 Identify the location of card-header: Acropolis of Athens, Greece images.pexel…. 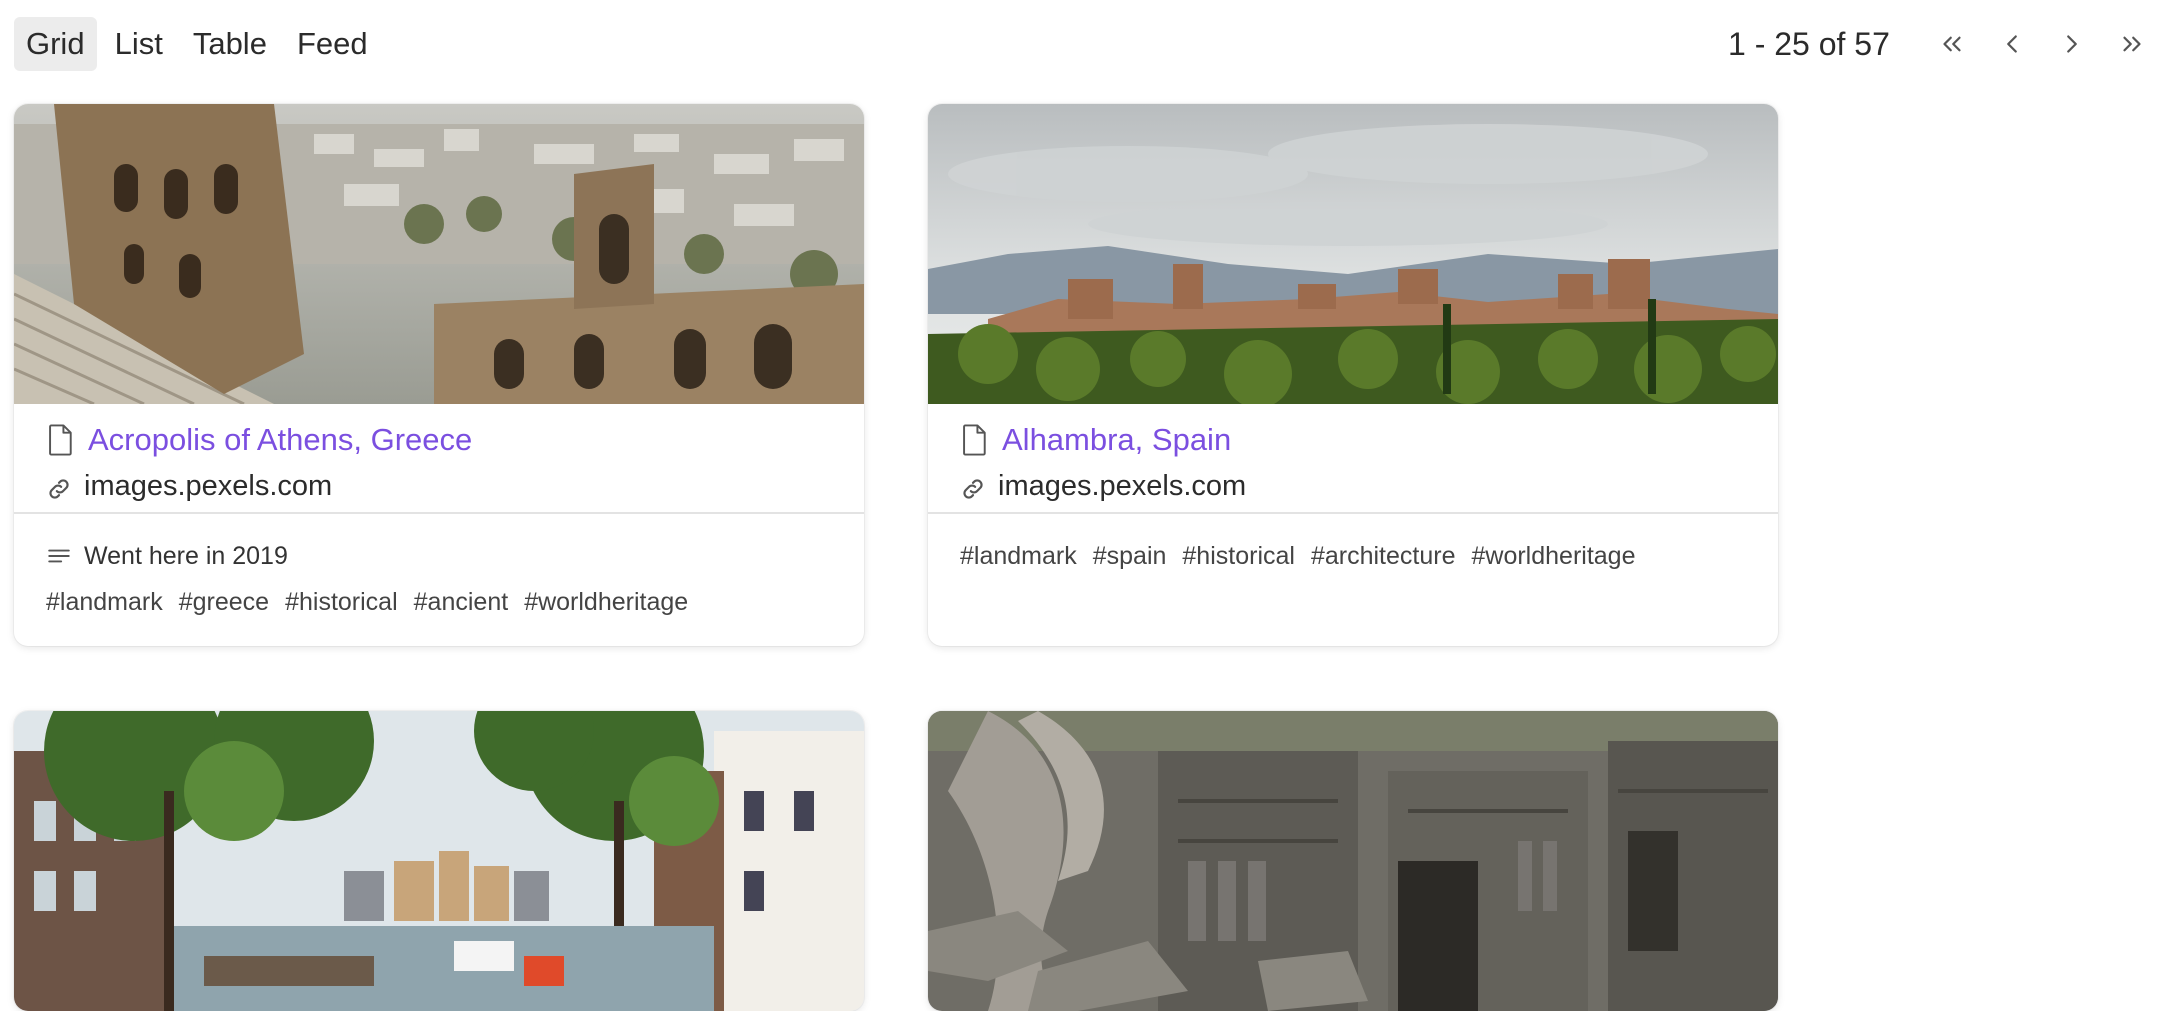
(439, 459).